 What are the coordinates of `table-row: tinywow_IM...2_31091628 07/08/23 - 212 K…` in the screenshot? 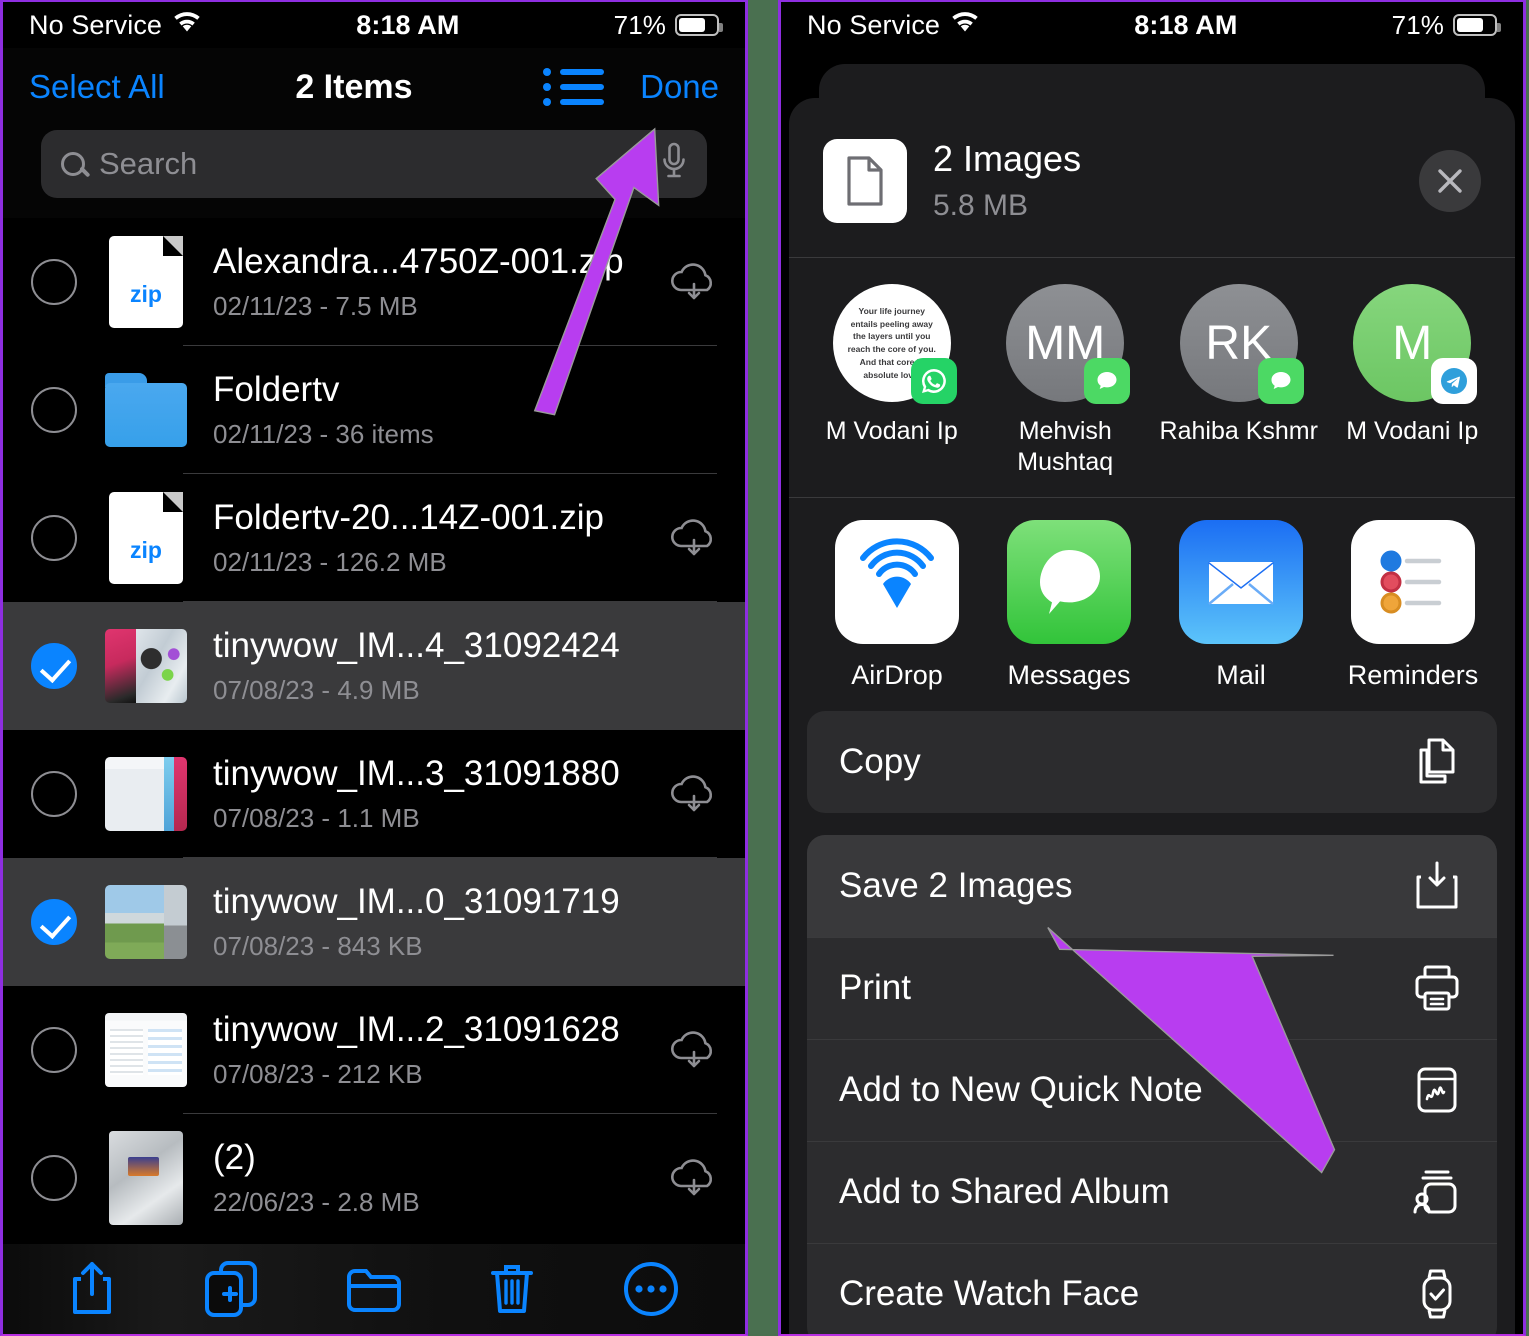 It's located at (374, 1050).